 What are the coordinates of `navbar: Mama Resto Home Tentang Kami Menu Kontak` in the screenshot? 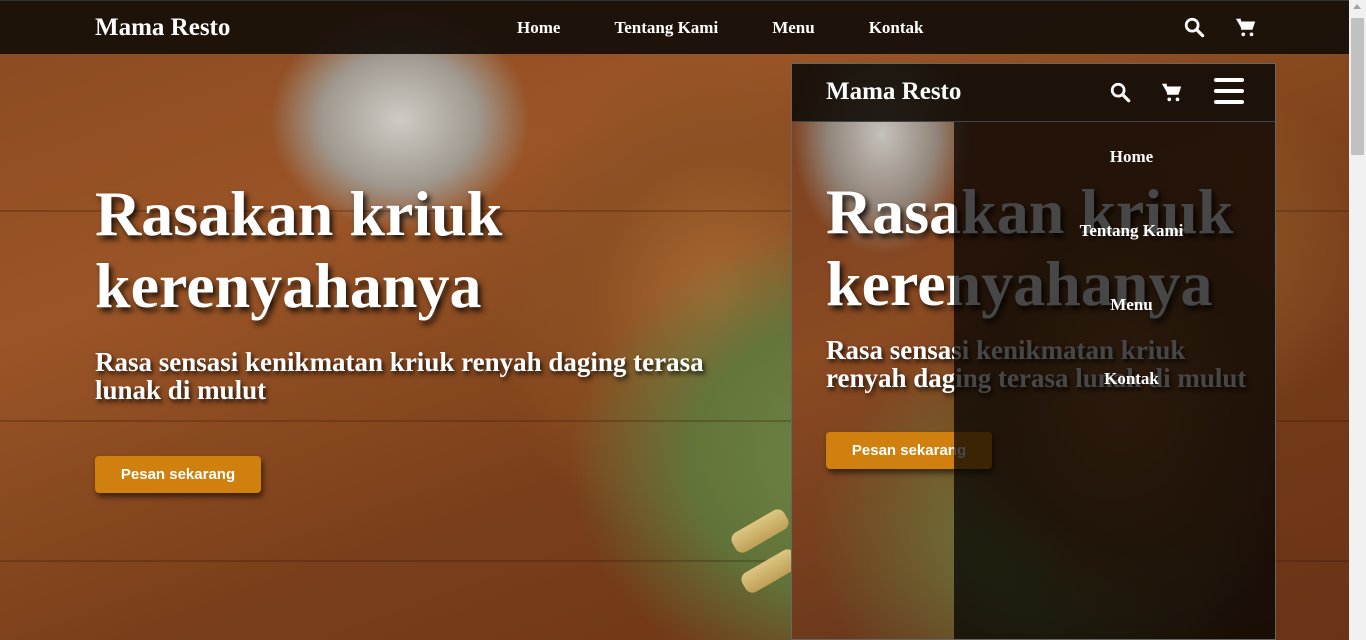 It's located at (683, 27).